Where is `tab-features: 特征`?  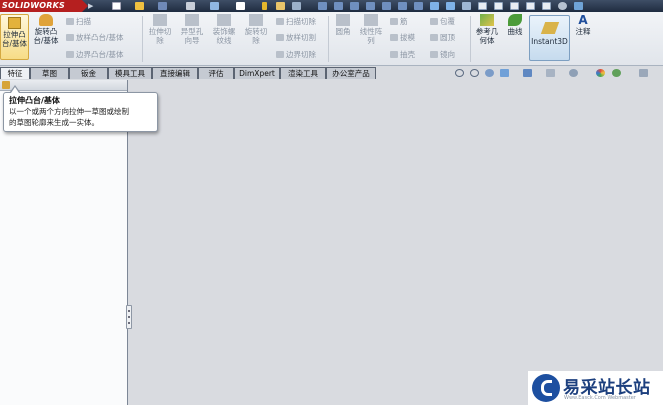
tab-features: 特征 is located at coordinates (15, 73).